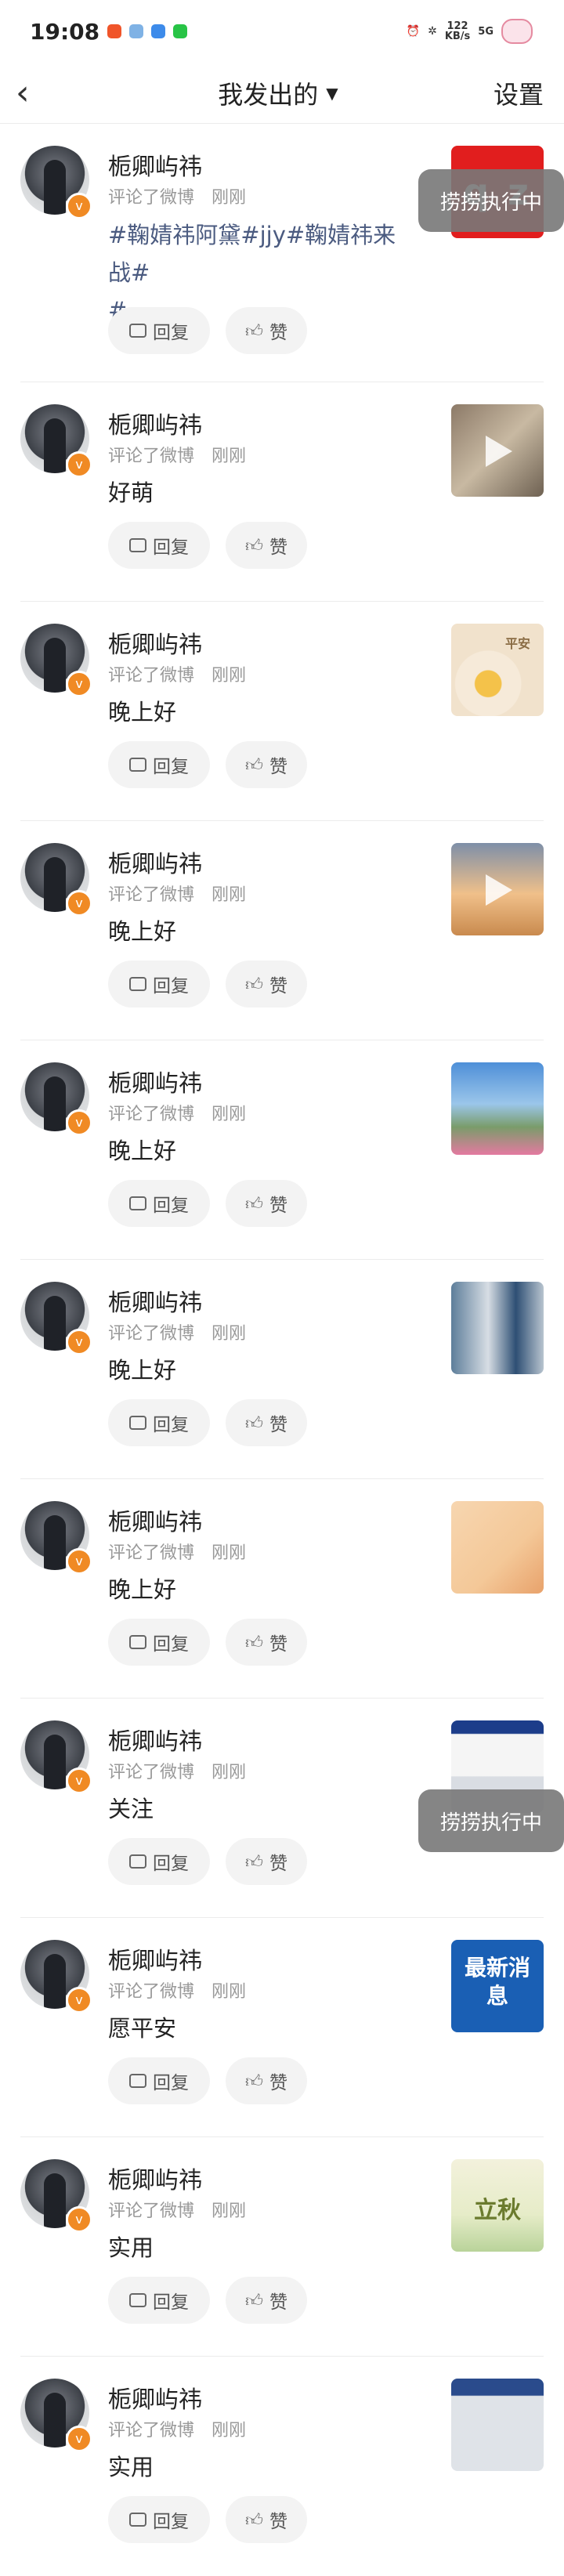 Image resolution: width=564 pixels, height=2576 pixels. Describe the element at coordinates (282, 2247) in the screenshot. I see `comment-item: v 栀卿屿祎 评论了微博 刚刚 实用 回复 👍︎ 赞 立秋` at that location.